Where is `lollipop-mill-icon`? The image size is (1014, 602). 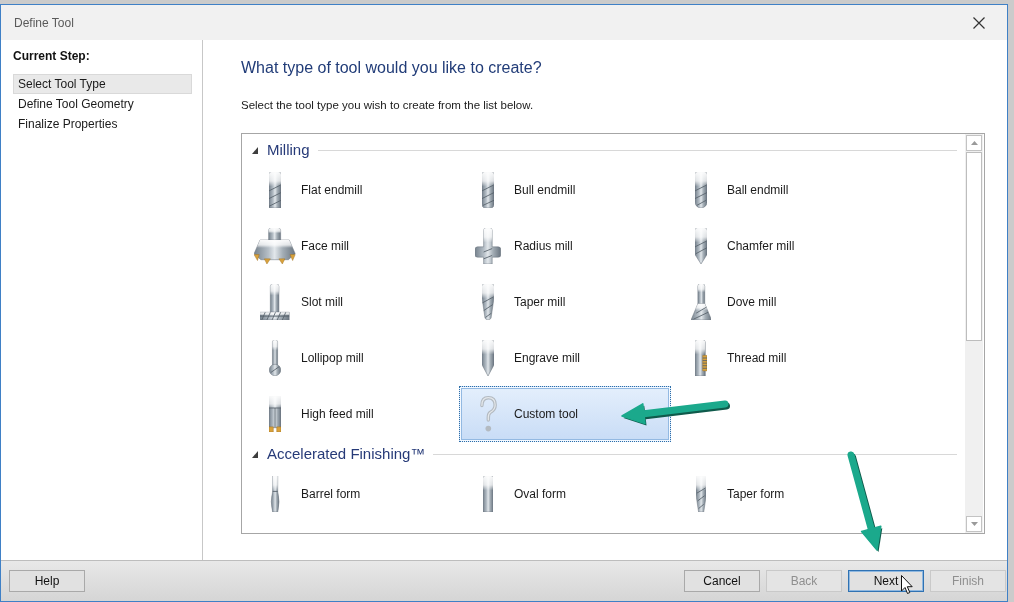
lollipop-mill-icon is located at coordinates (275, 358).